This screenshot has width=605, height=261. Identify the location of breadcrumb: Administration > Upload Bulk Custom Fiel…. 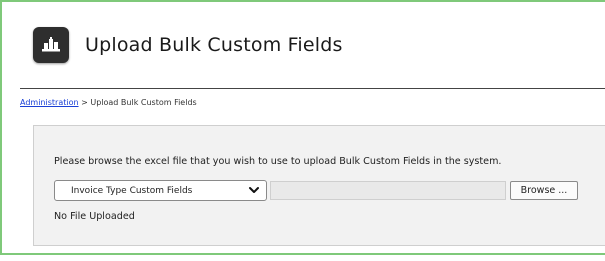
(108, 102).